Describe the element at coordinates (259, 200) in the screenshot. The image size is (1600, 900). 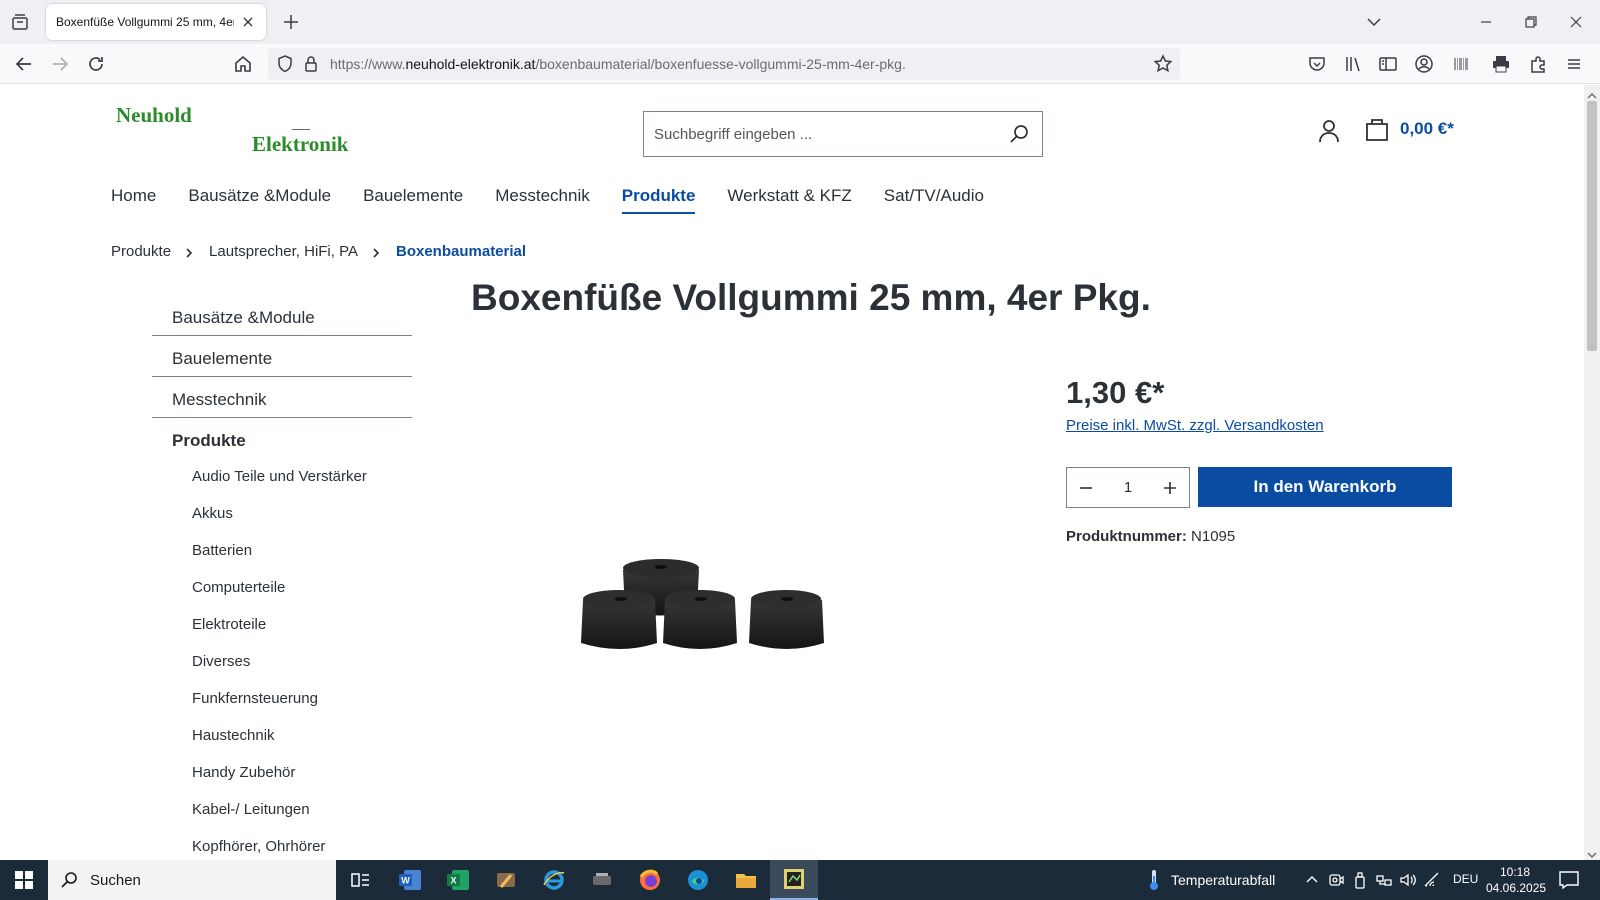
I see `nav-bausaetze-module: Bausätze &Module` at that location.